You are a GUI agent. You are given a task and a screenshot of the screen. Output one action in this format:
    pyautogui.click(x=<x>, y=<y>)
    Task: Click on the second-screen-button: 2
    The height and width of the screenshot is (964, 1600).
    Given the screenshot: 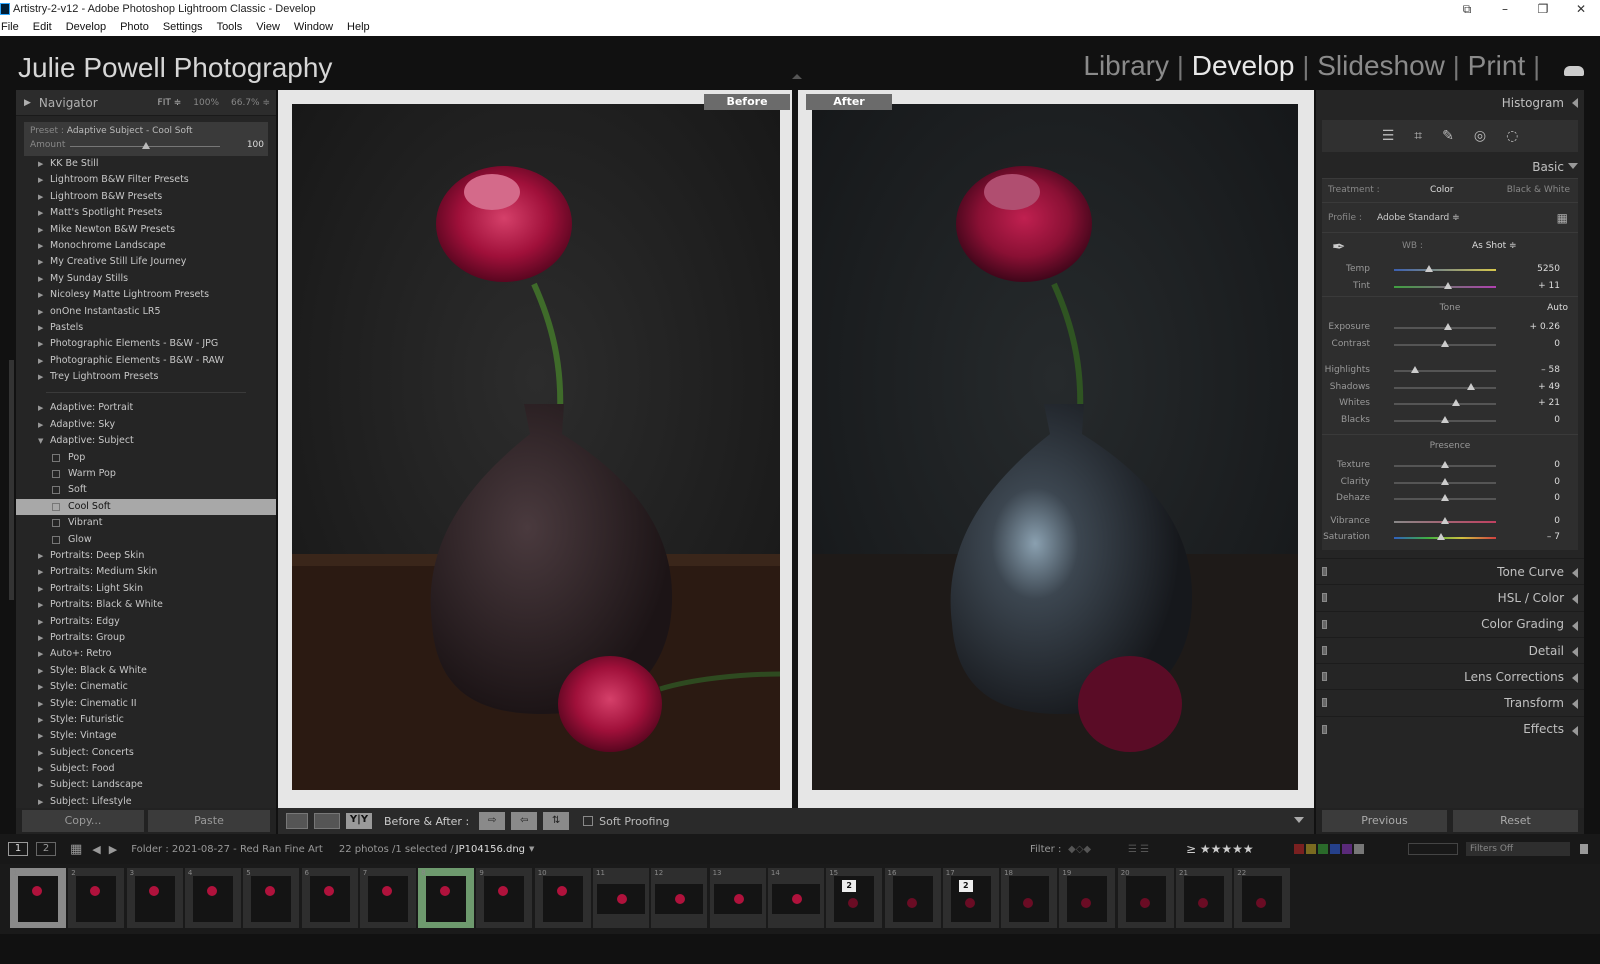 What is the action you would take?
    pyautogui.click(x=46, y=849)
    